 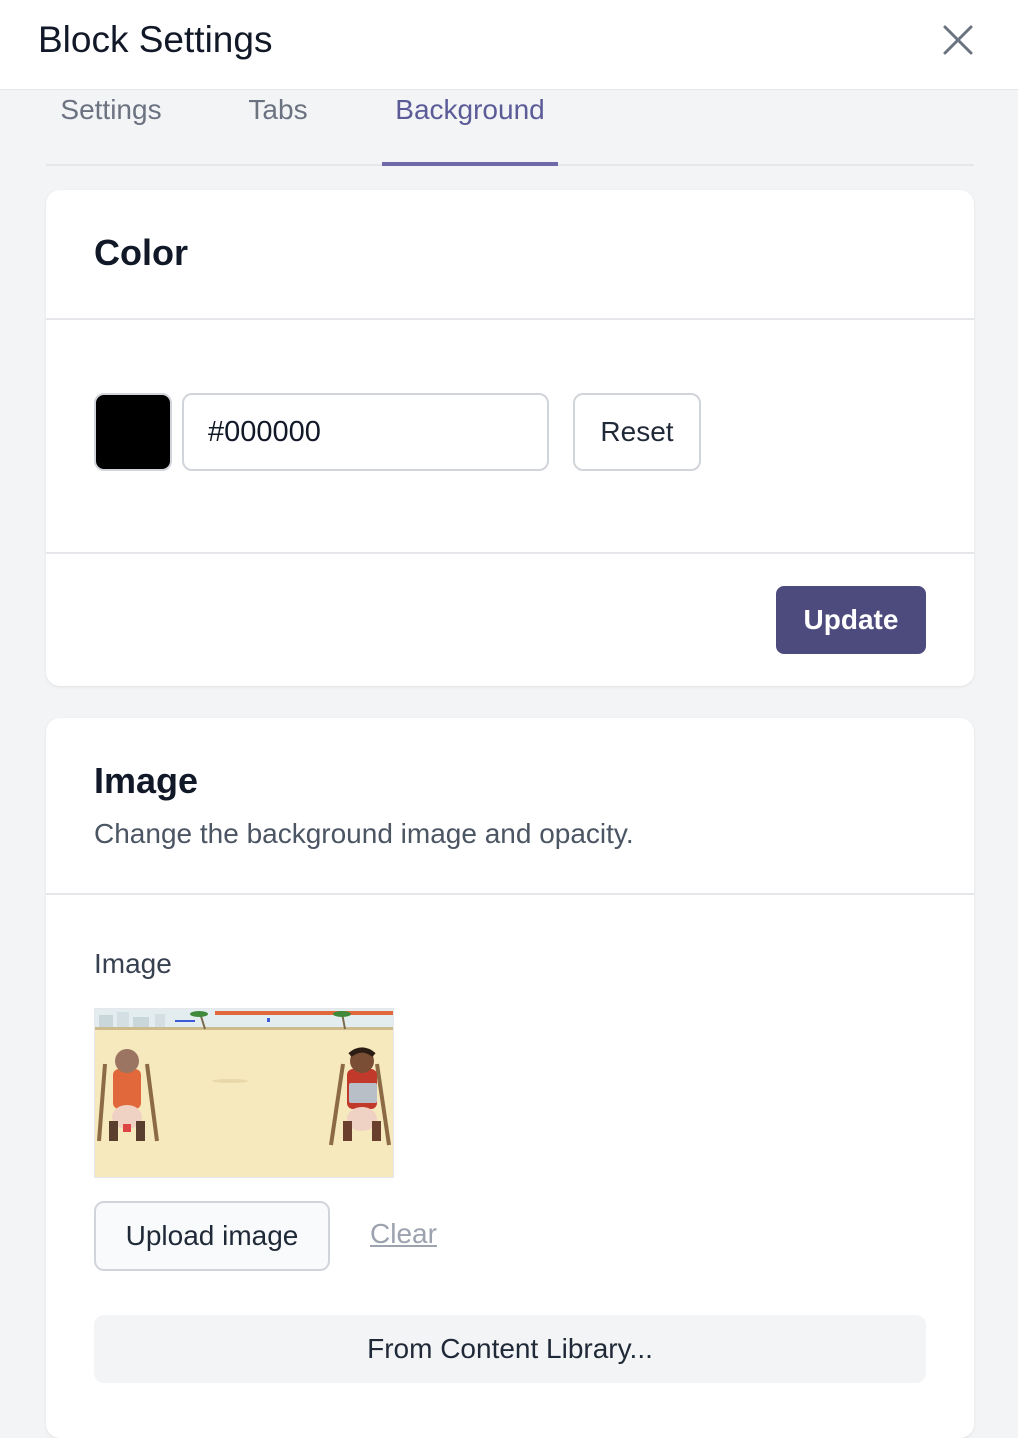 I want to click on upload-image-button: Upload image, so click(x=212, y=1236).